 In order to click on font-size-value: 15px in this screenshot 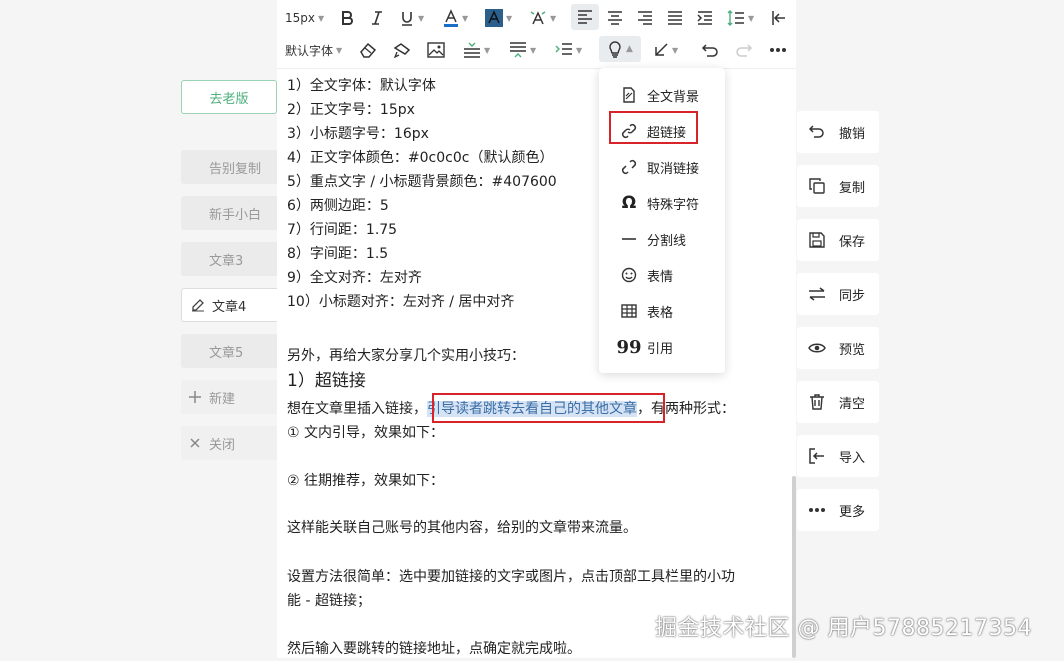, I will do `click(300, 18)`.